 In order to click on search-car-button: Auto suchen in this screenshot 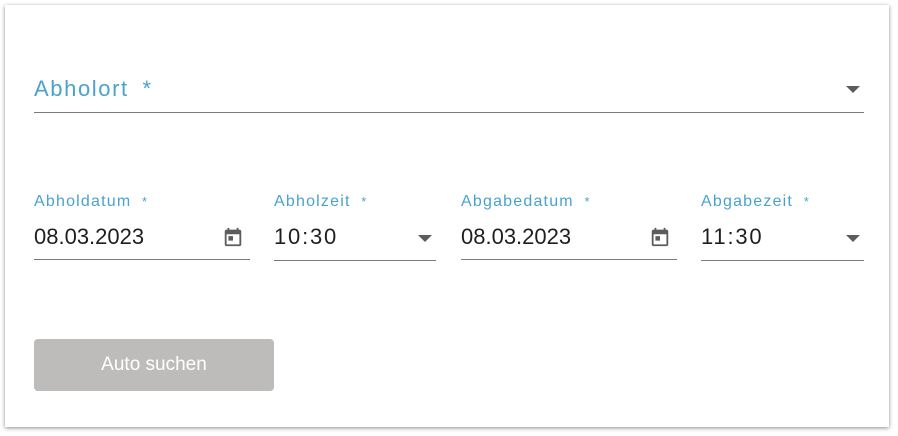, I will do `click(154, 365)`.